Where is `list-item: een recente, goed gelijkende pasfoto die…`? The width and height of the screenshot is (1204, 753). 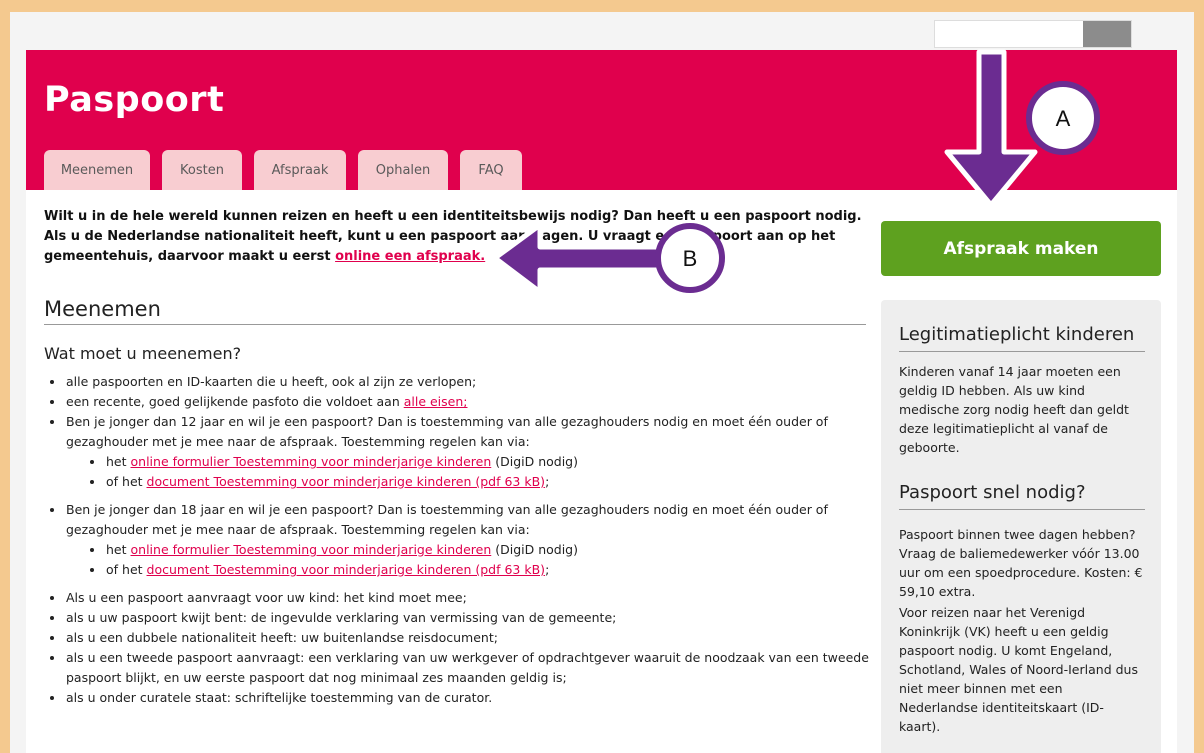
list-item: een recente, goed gelijkende pasfoto die… is located at coordinates (459, 402).